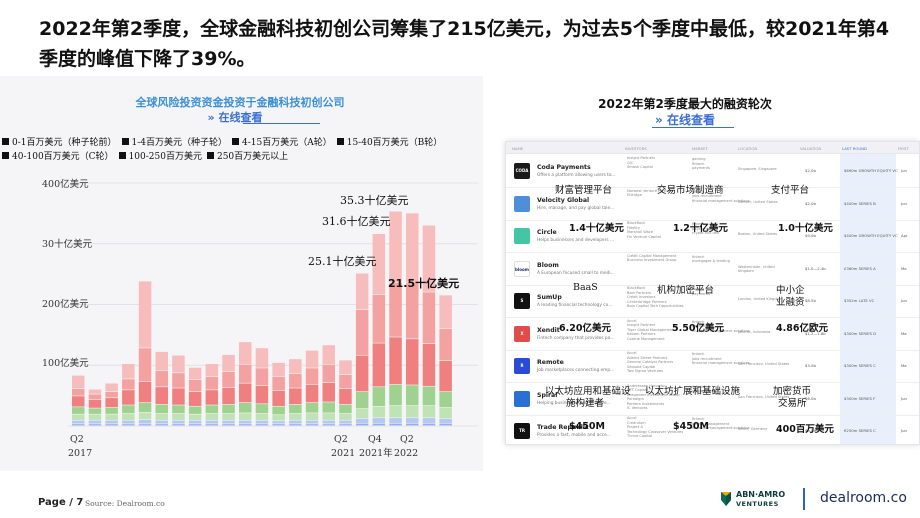 The image size is (920, 518). I want to click on last-round: €250m SERIES C, so click(860, 430).